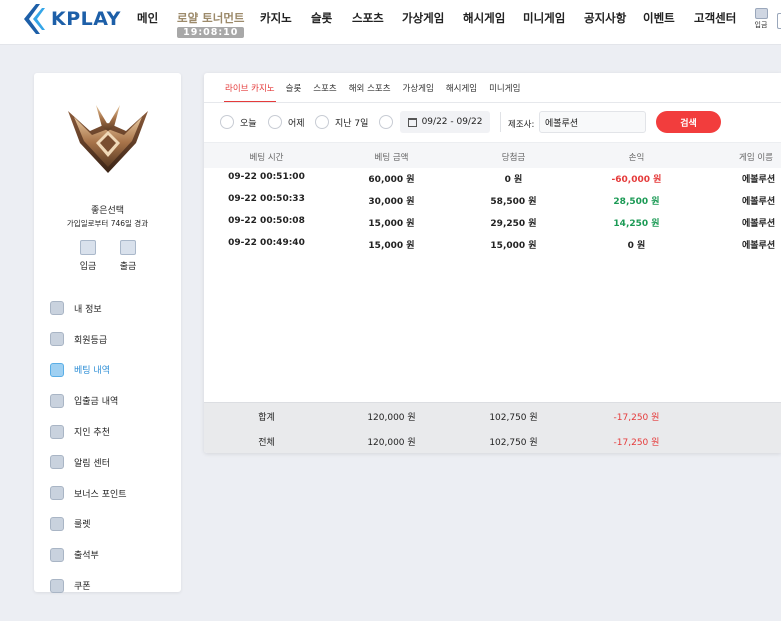  Describe the element at coordinates (238, 122) in the screenshot. I see `filter-today-radio: 오늘` at that location.